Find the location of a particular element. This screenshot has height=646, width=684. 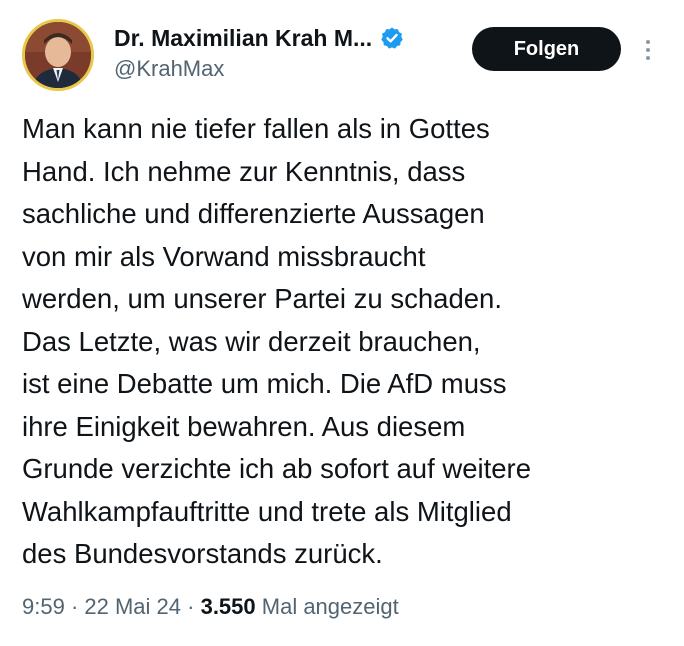

avatar-portrait-image is located at coordinates (58, 55).